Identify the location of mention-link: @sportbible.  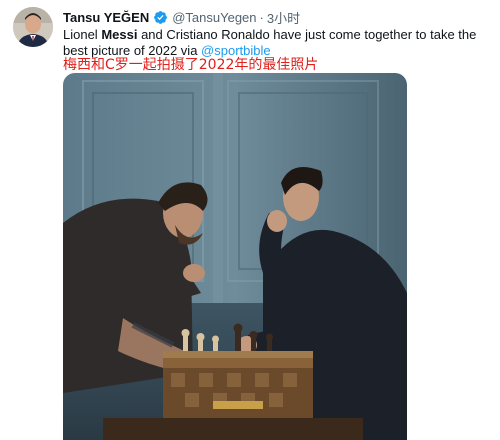
(236, 50).